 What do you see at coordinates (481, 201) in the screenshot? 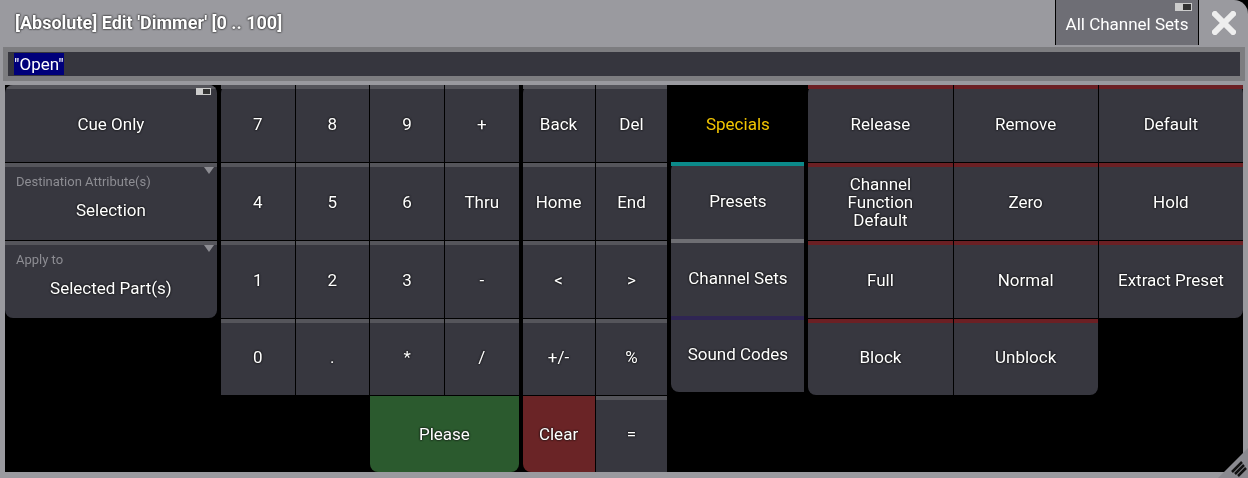
I see `keypad-key: Thru` at bounding box center [481, 201].